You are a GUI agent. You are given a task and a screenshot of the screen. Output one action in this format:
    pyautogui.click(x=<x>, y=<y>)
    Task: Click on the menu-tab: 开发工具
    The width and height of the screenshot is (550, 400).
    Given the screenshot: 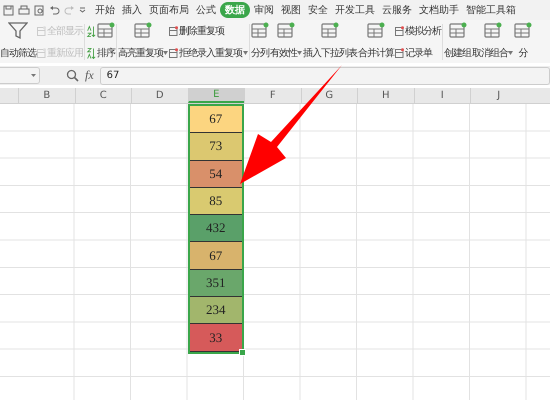 What is the action you would take?
    pyautogui.click(x=355, y=10)
    